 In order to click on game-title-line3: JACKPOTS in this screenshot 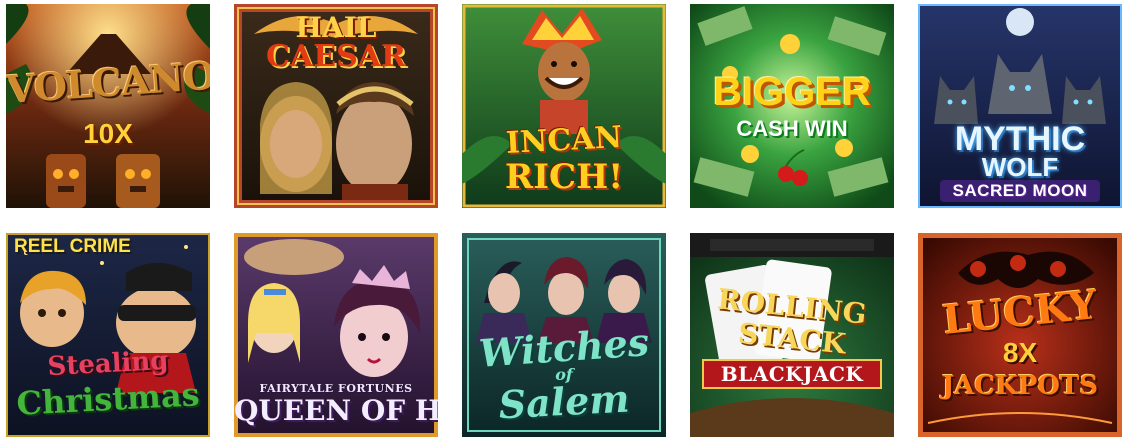, I will do `click(1020, 386)`.